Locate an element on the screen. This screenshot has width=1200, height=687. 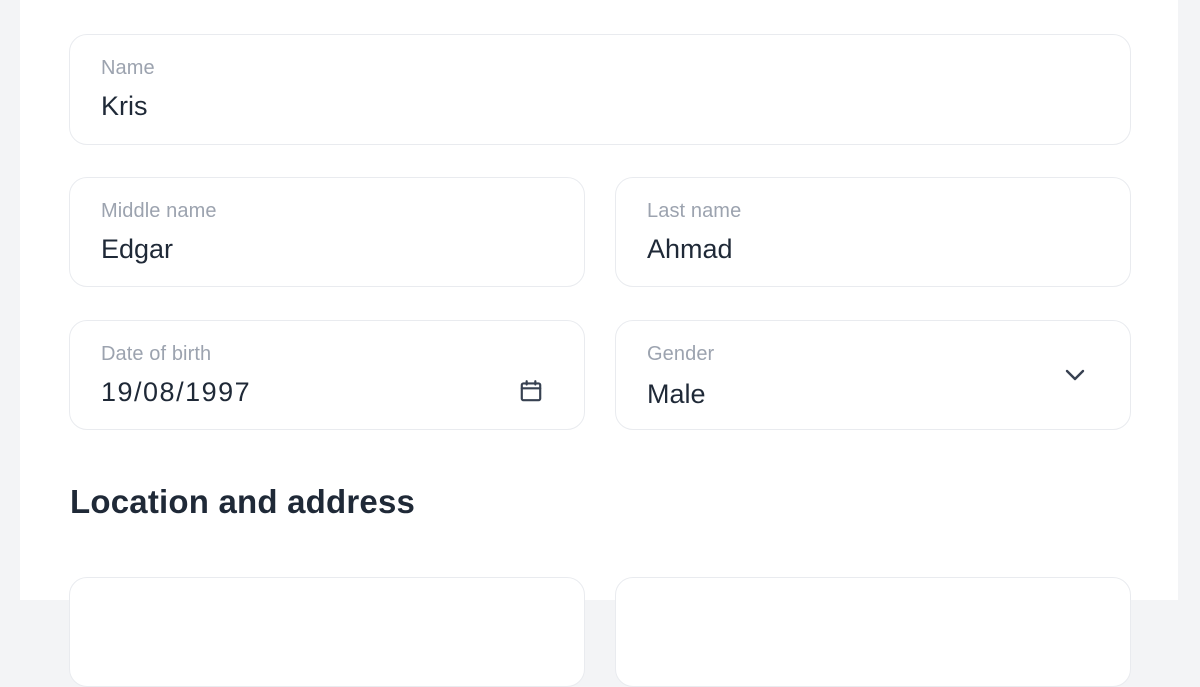
middle-name-label: Middle name is located at coordinates (159, 211).